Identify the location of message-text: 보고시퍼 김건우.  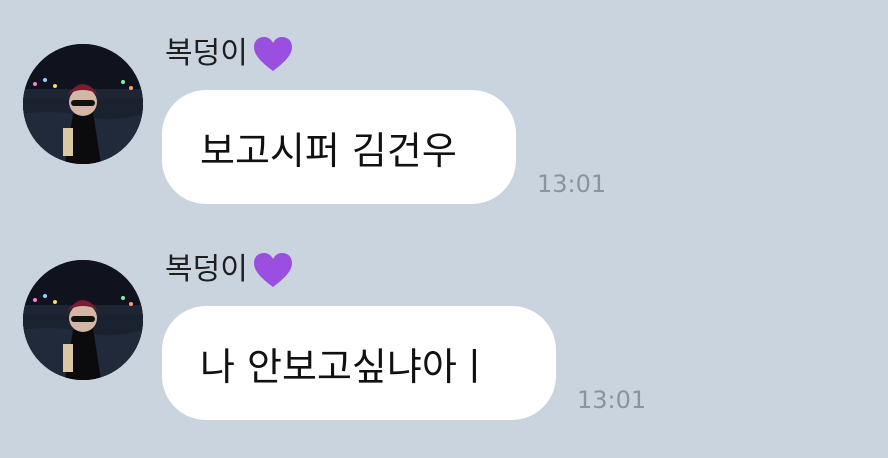
(328, 150).